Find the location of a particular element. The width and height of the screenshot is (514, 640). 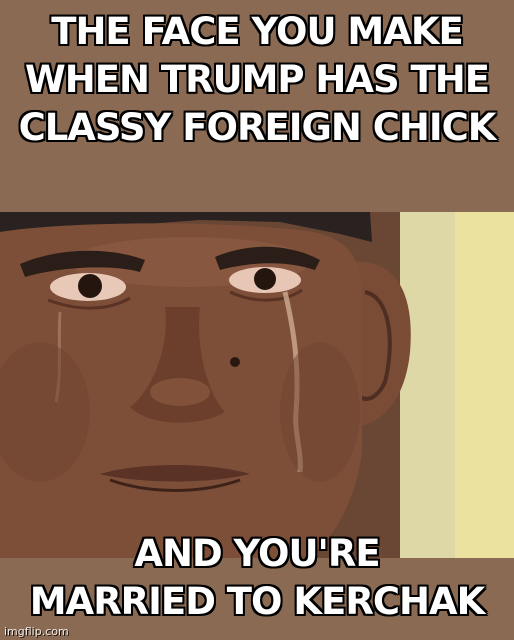

bottom-caption-line-2: MARRIED TO KERCHAK is located at coordinates (257, 601).